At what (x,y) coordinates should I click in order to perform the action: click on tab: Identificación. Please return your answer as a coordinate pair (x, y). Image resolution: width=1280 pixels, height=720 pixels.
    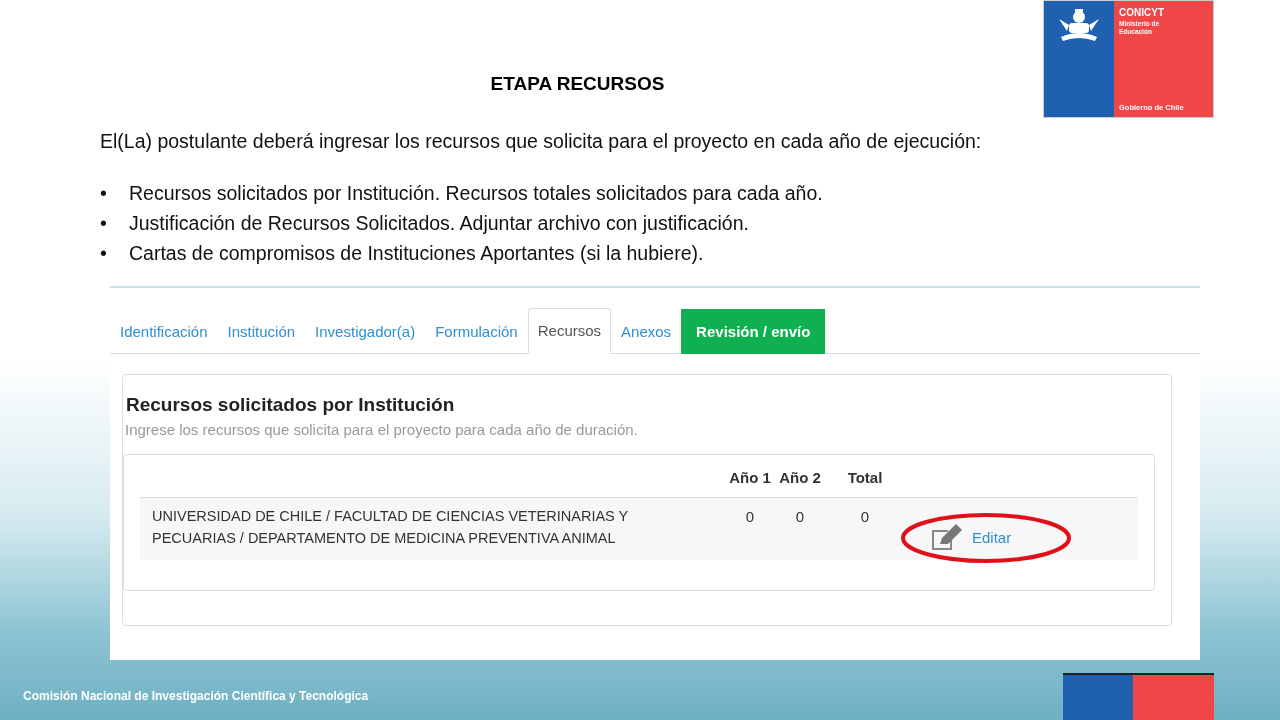
    Looking at the image, I should click on (164, 331).